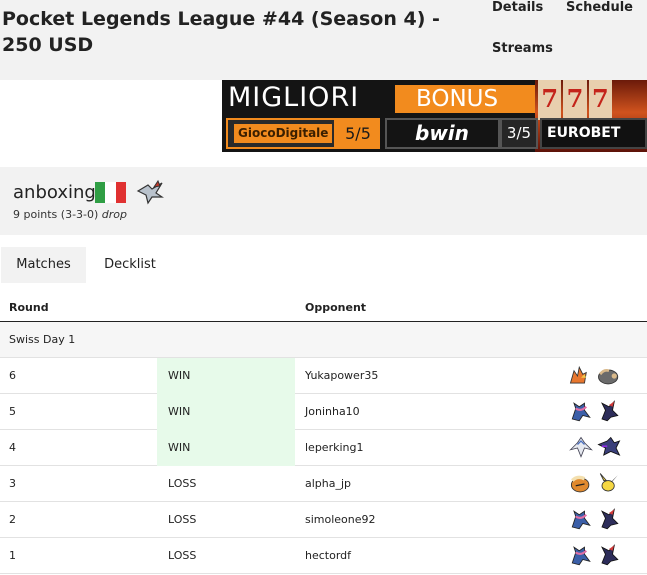 The height and width of the screenshot is (575, 647). What do you see at coordinates (283, 133) in the screenshot?
I see `giocodigitale-logo: GiocoDigitale` at bounding box center [283, 133].